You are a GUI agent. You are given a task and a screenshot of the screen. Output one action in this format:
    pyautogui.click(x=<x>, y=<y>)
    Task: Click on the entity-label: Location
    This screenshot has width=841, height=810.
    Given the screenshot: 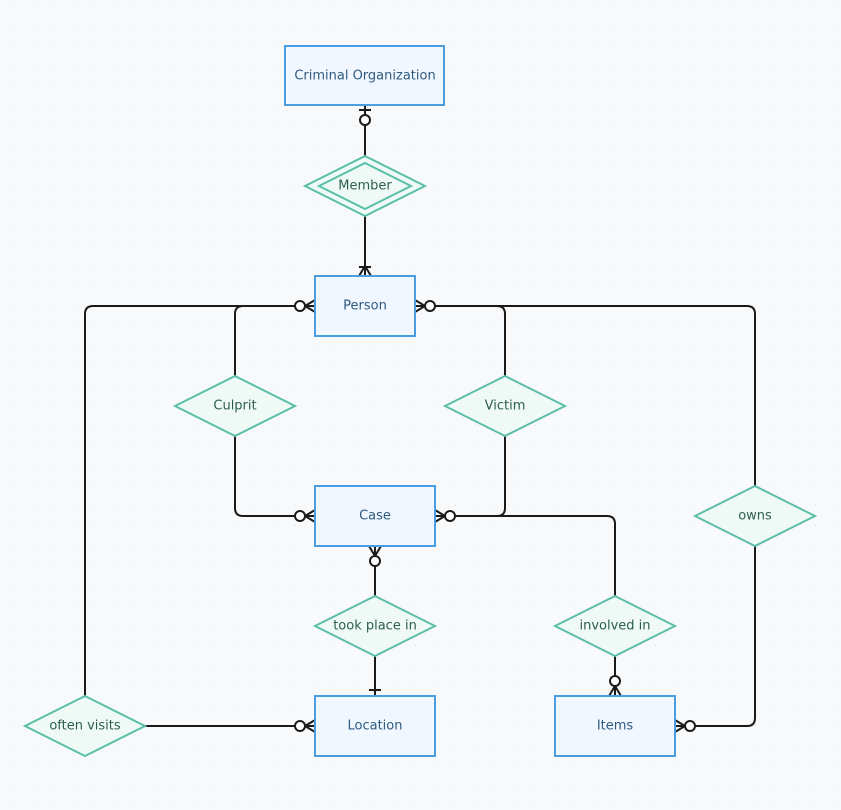 What is the action you would take?
    pyautogui.click(x=375, y=726)
    